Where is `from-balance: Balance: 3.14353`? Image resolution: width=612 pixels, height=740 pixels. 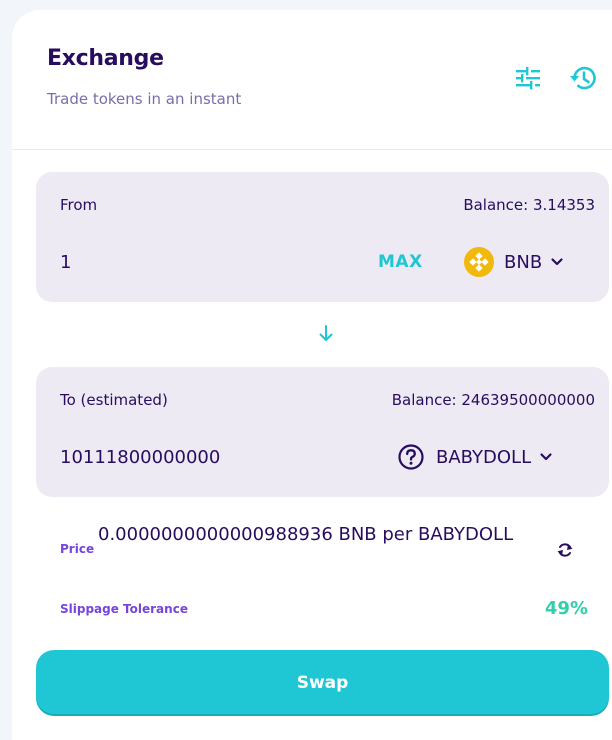
from-balance: Balance: 3.14353 is located at coordinates (529, 205).